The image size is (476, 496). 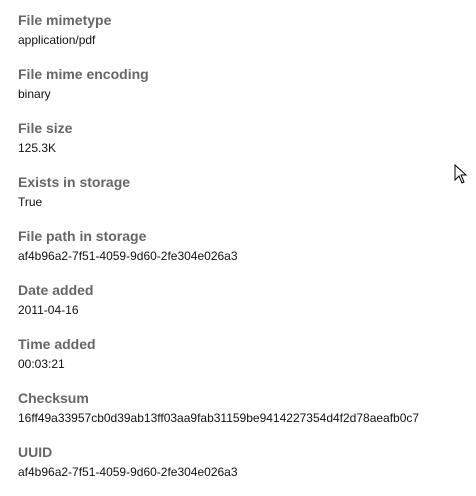 What do you see at coordinates (35, 452) in the screenshot?
I see `field-label: UUID` at bounding box center [35, 452].